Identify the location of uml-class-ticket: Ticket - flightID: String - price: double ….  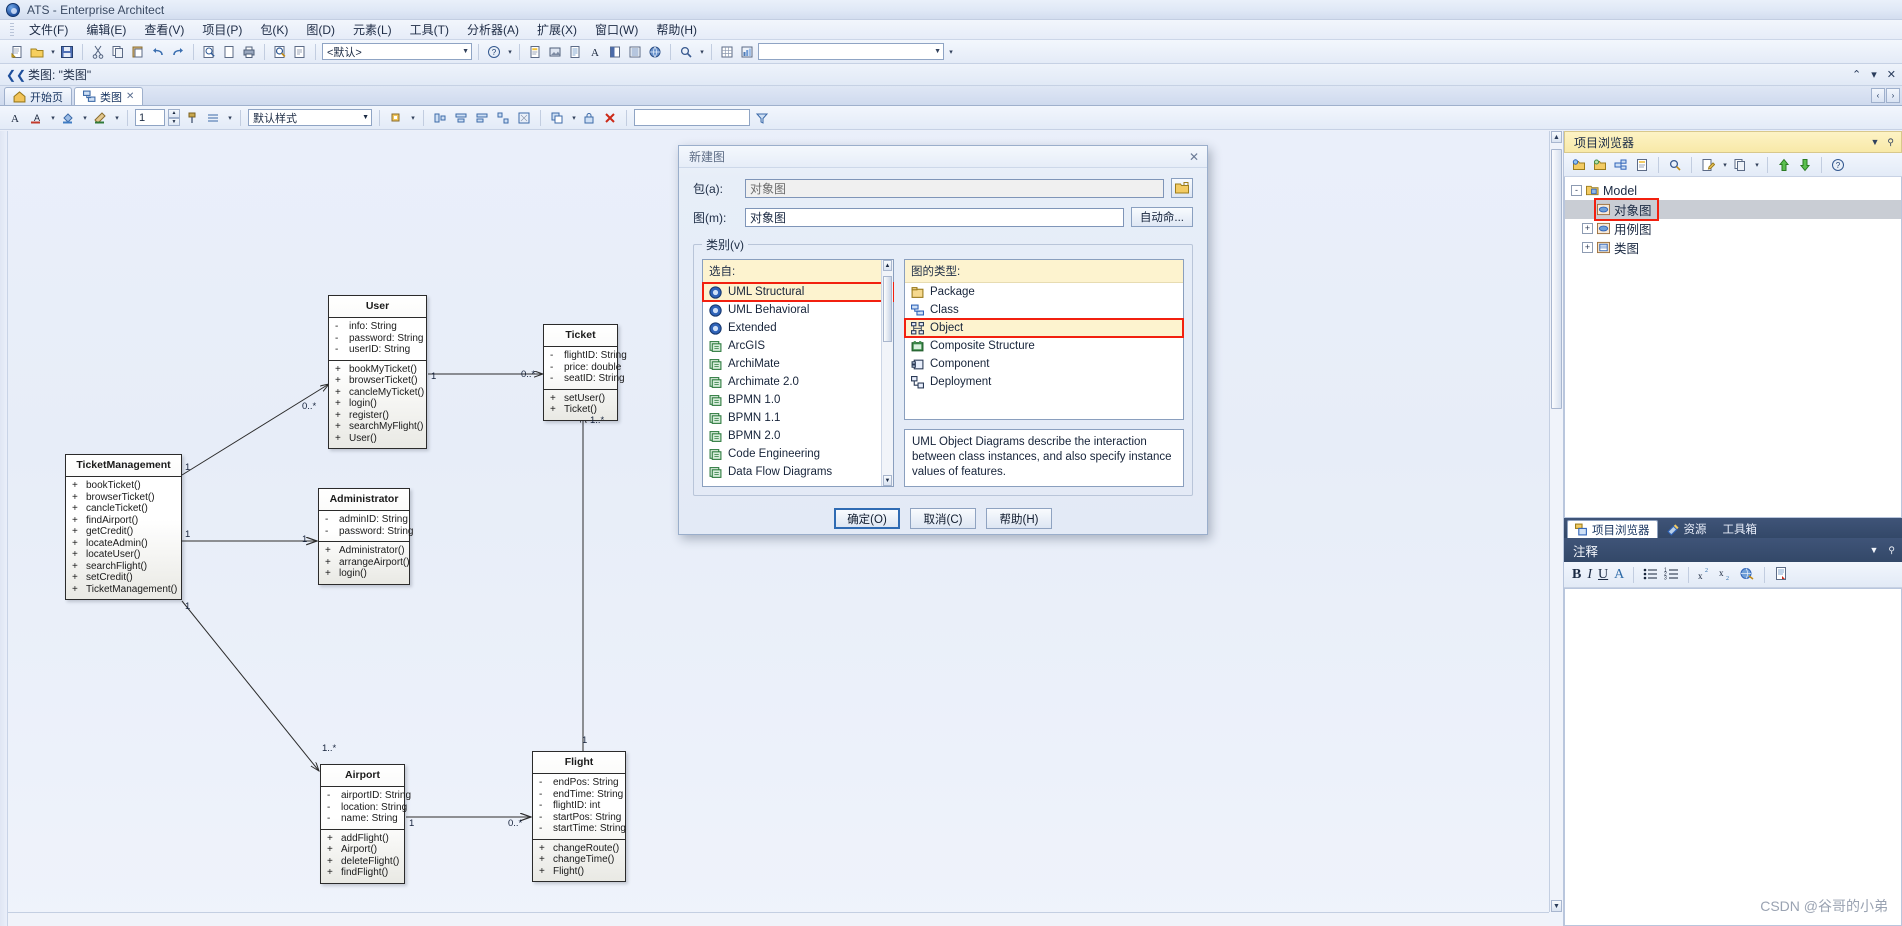
(585, 372).